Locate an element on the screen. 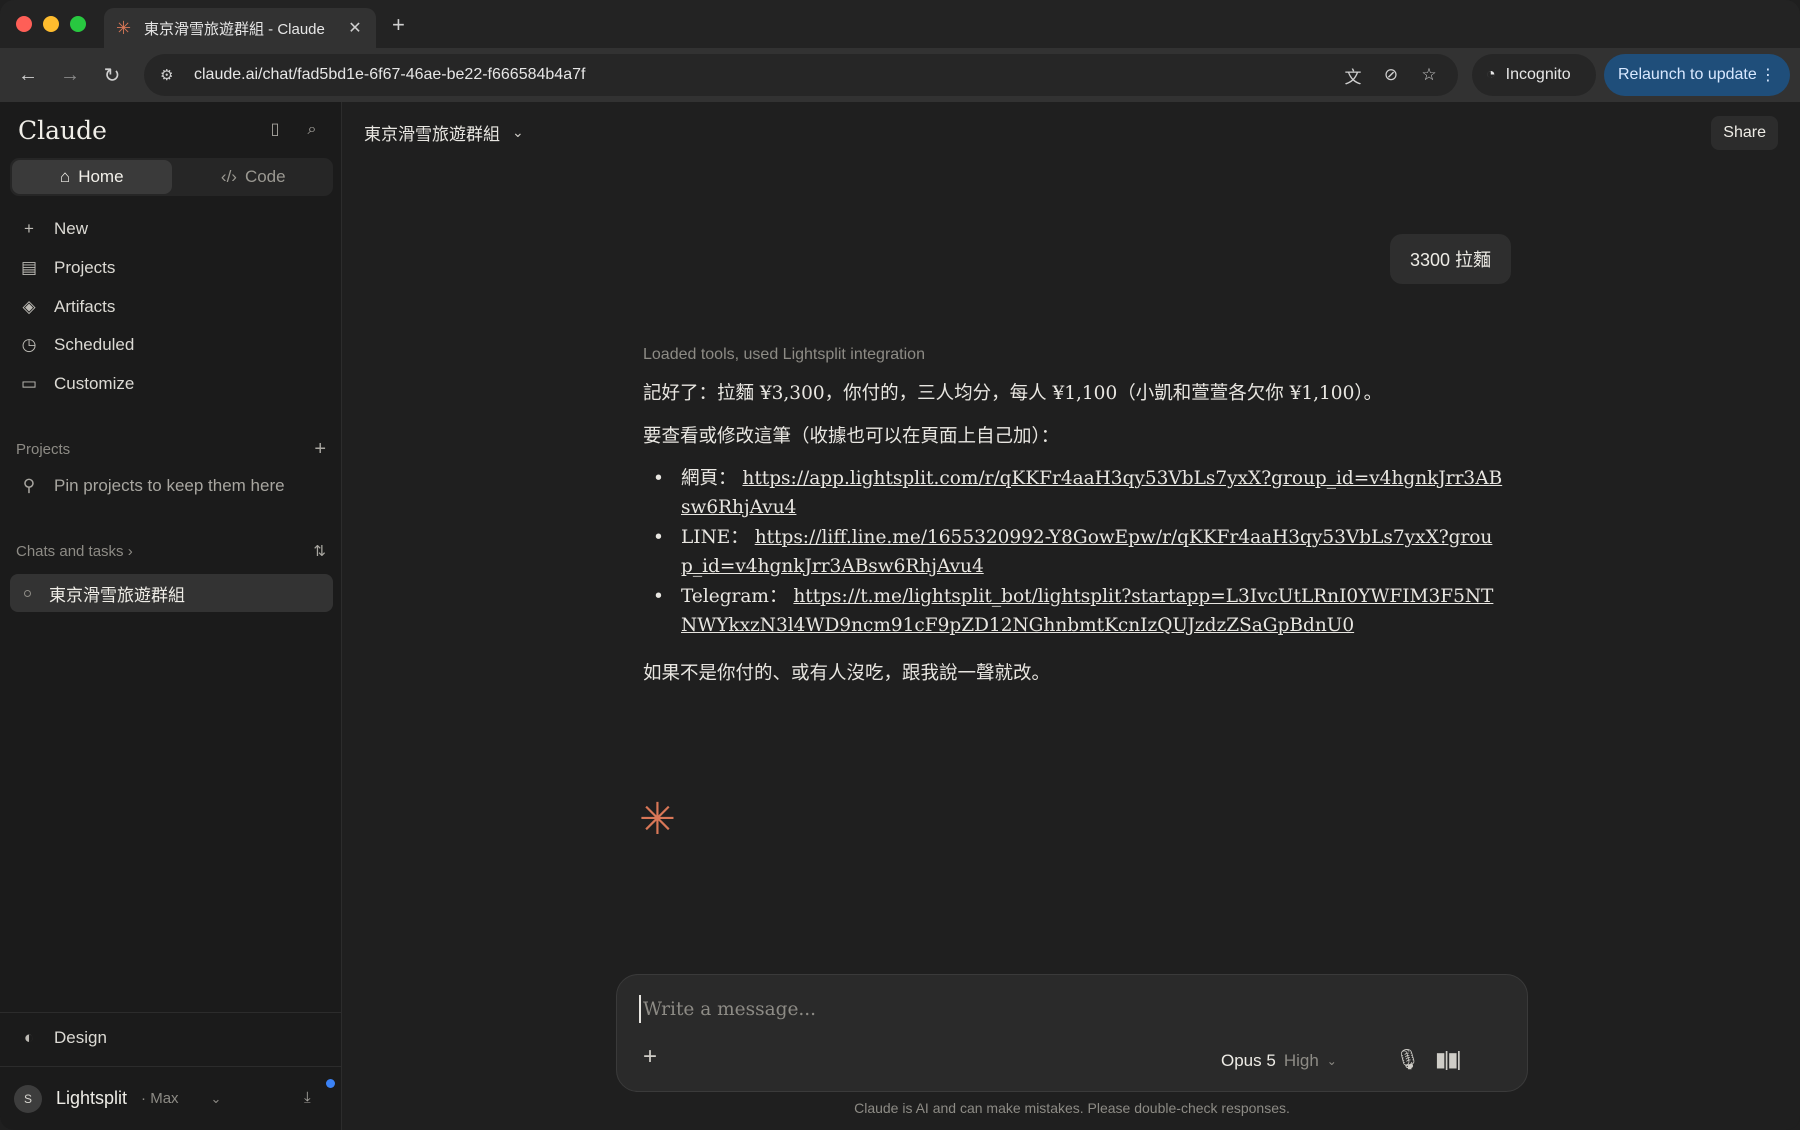  mode-switcher: ⌂ Home ‹/› Code is located at coordinates (171, 177).